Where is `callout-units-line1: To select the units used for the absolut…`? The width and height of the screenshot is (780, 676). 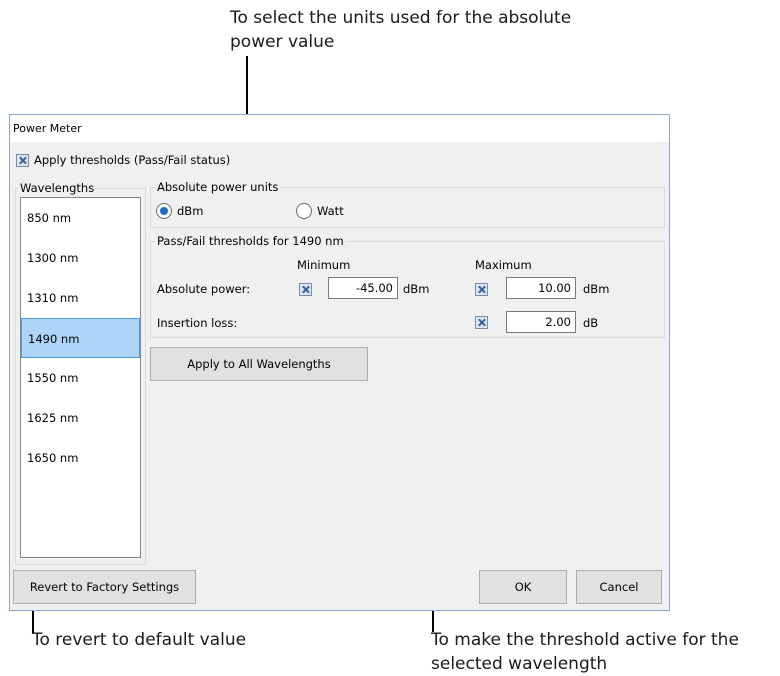
callout-units-line1: To select the units used for the absolut… is located at coordinates (401, 18).